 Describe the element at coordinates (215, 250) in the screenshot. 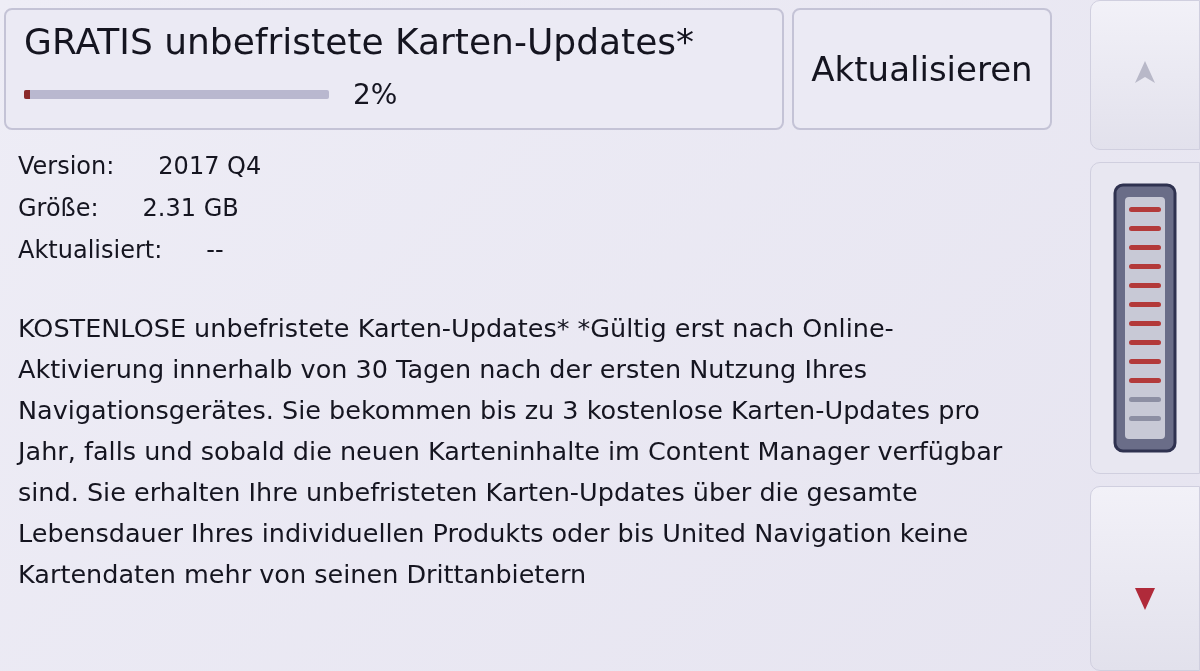

I see `detail-value: --` at that location.